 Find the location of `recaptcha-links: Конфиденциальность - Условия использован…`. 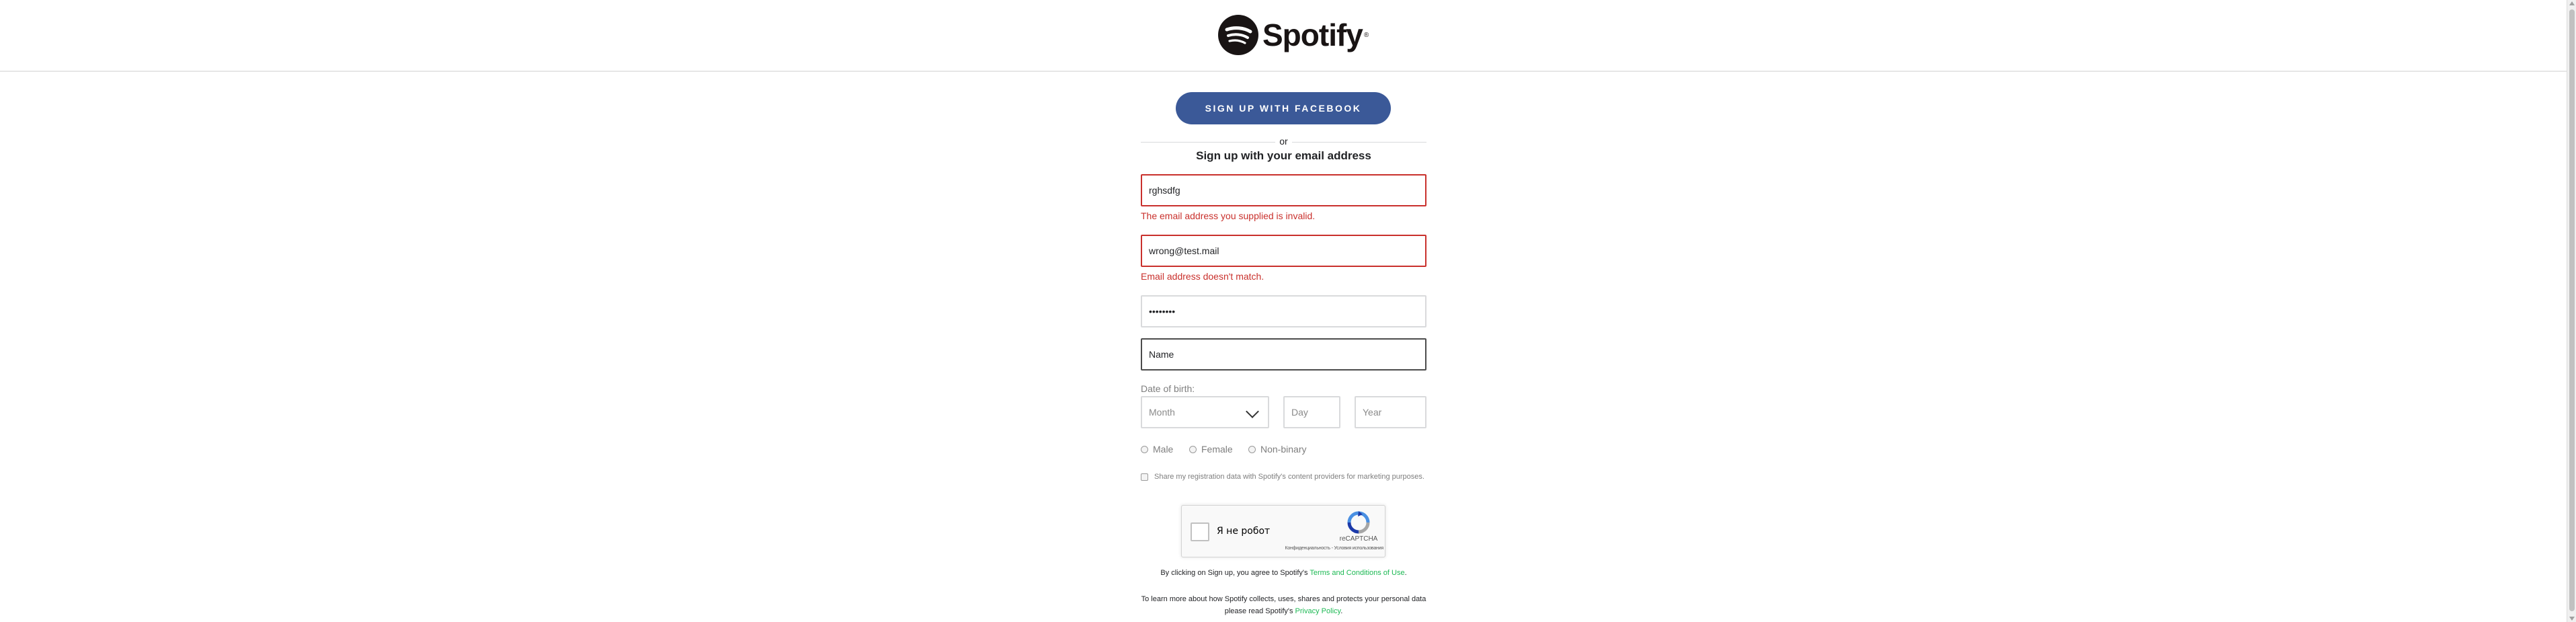

recaptcha-links: Конфиденциальность - Условия использован… is located at coordinates (1316, 548).